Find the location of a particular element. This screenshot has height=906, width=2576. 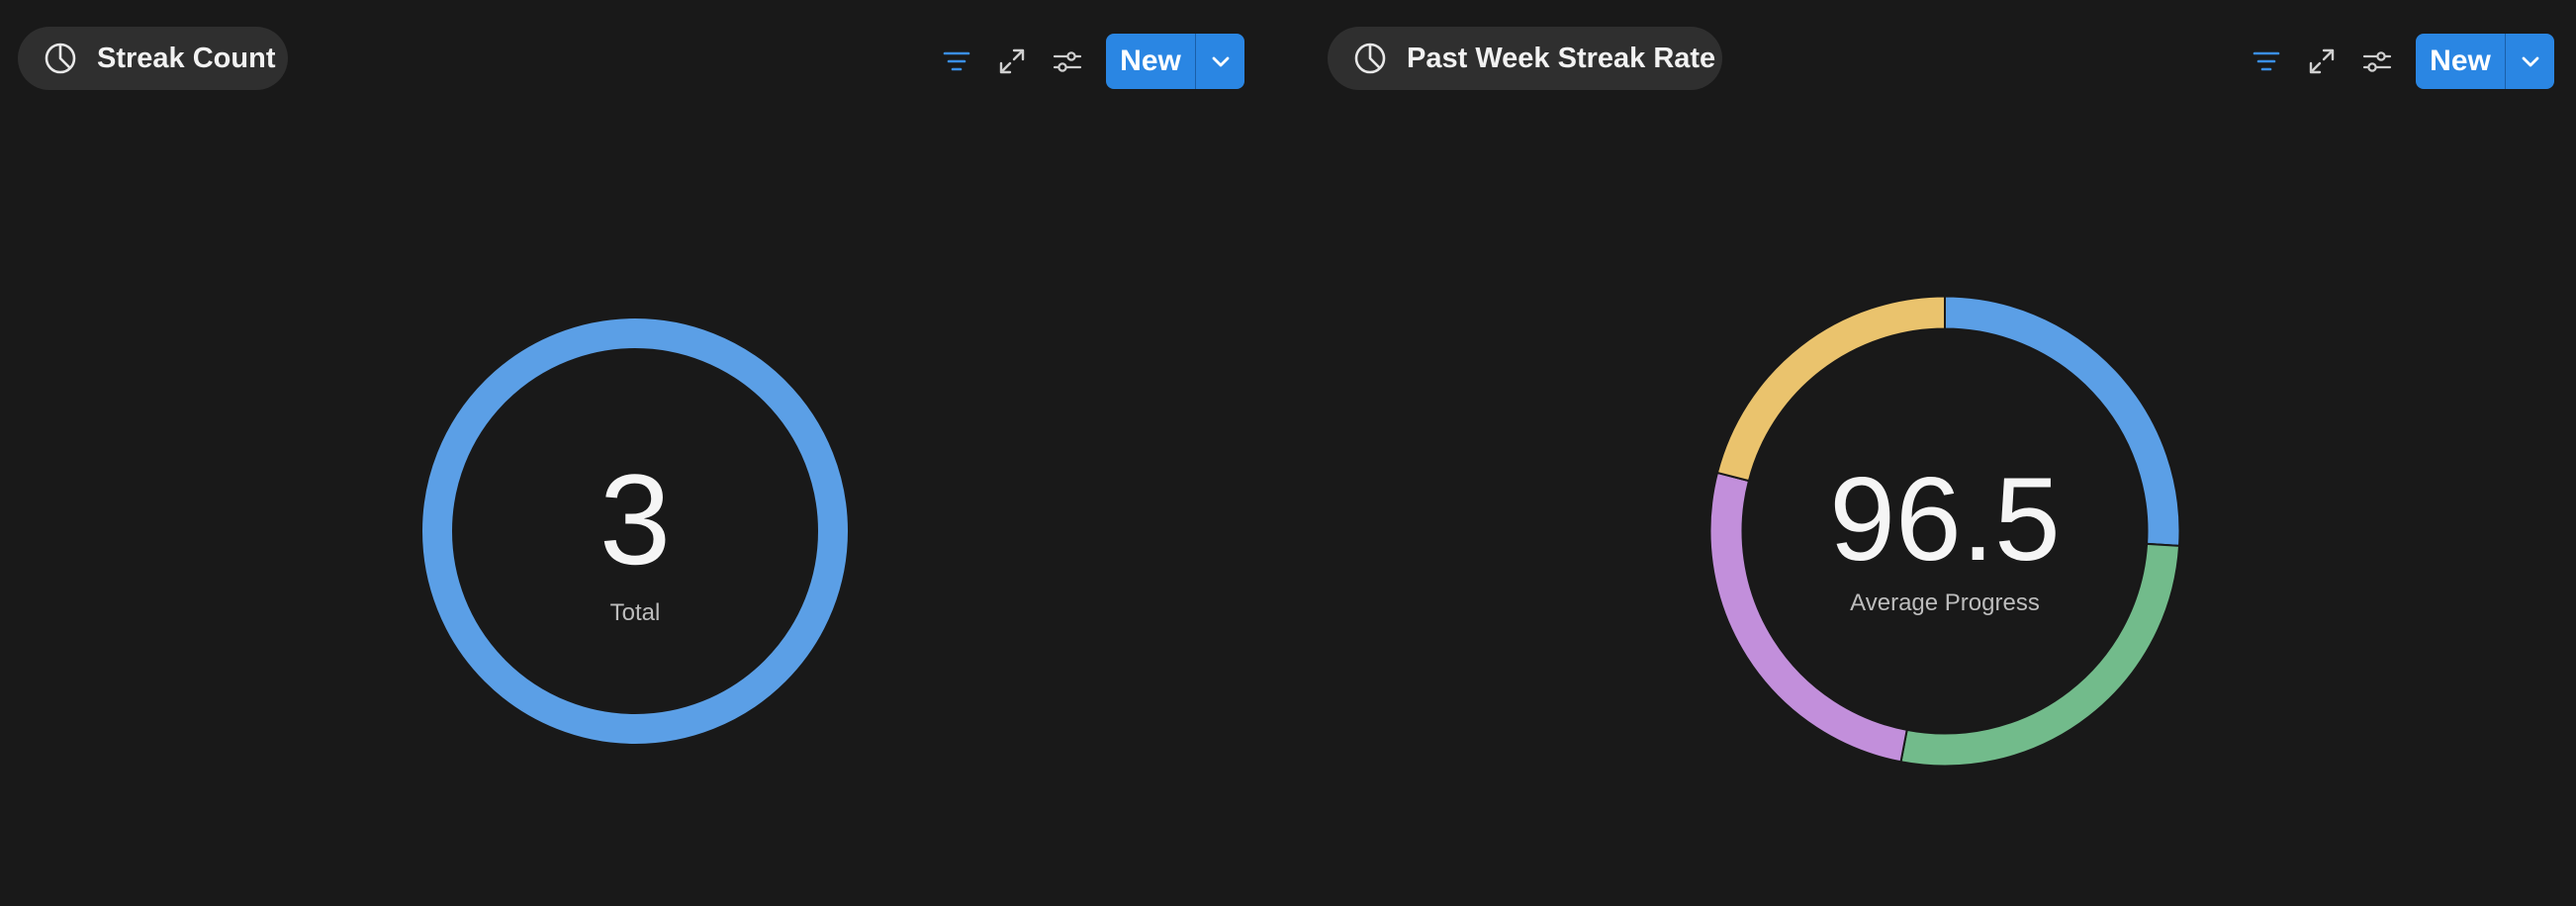

chart-title-pill: Past Week Streak Rate is located at coordinates (1525, 59).